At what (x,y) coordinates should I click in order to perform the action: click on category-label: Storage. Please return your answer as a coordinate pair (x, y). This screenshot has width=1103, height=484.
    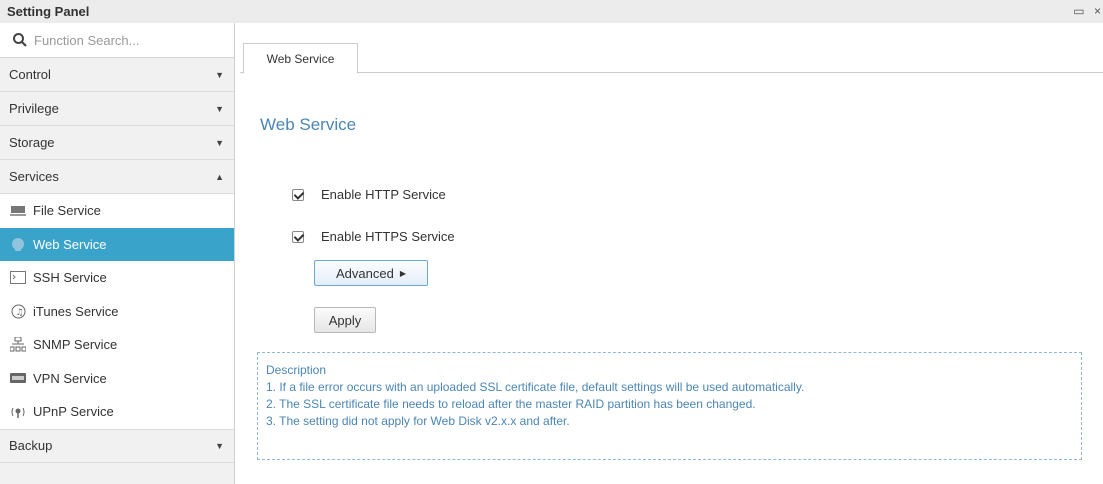
    Looking at the image, I should click on (32, 142).